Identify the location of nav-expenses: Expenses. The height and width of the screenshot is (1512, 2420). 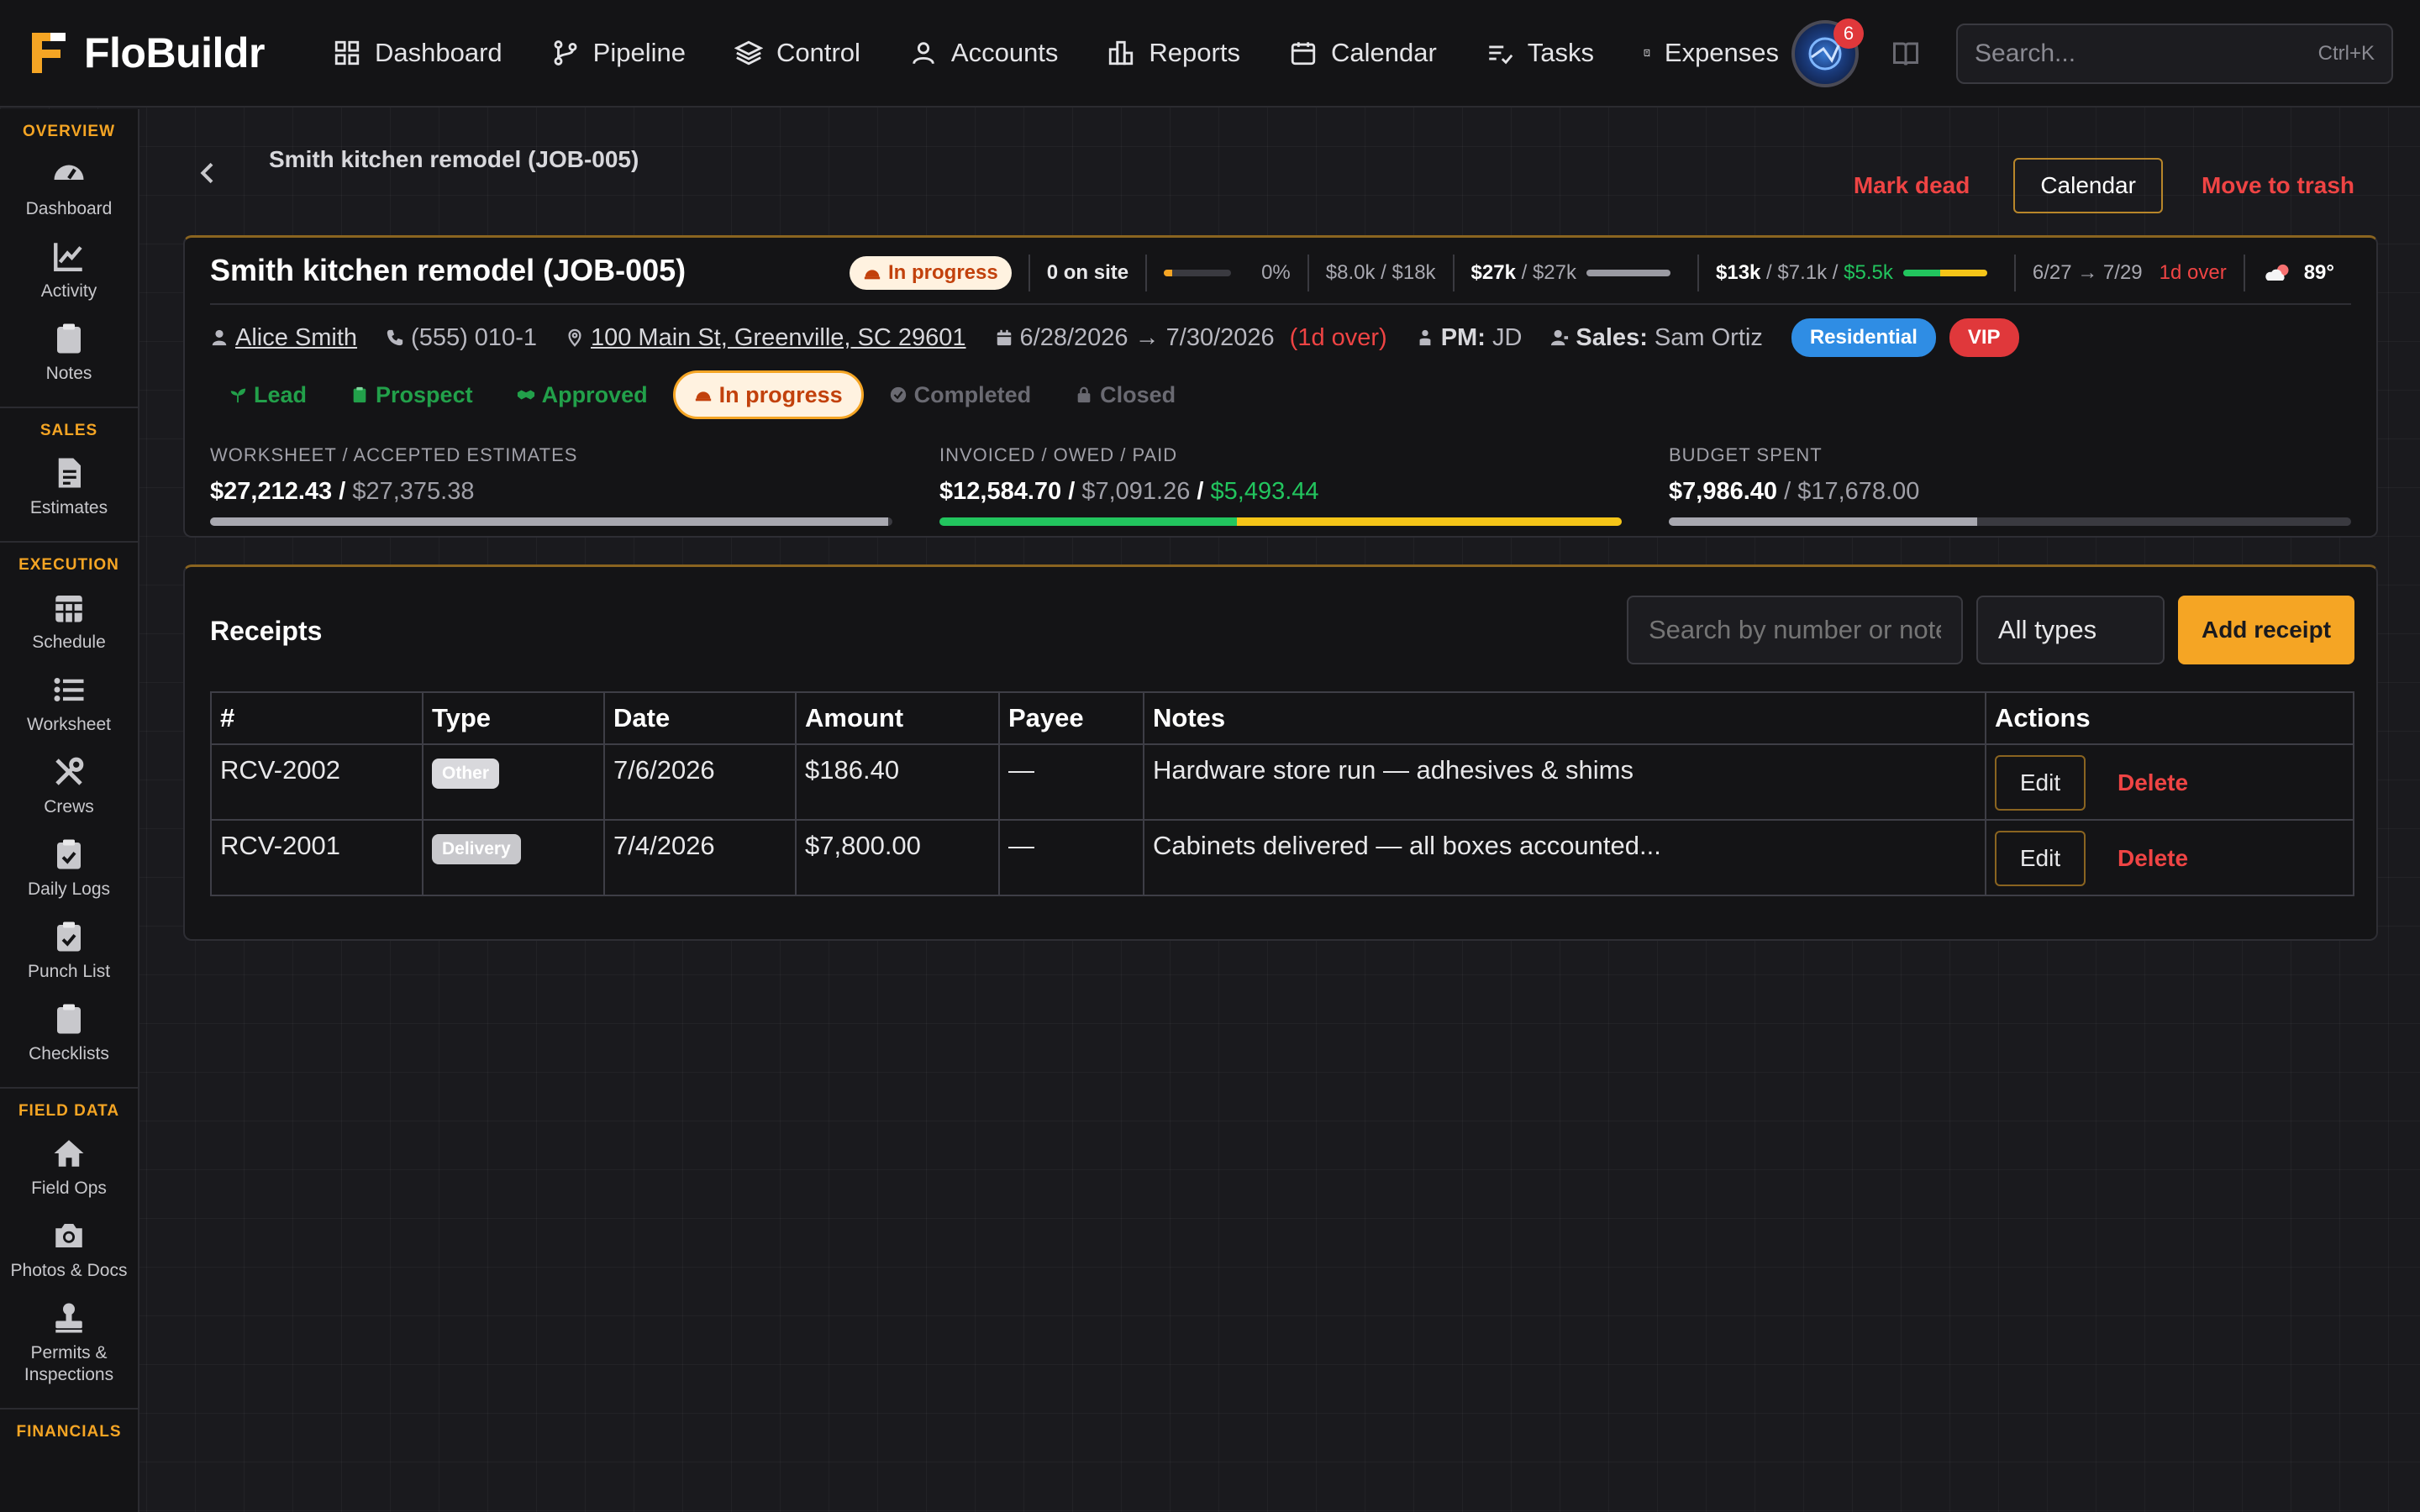
(1711, 53).